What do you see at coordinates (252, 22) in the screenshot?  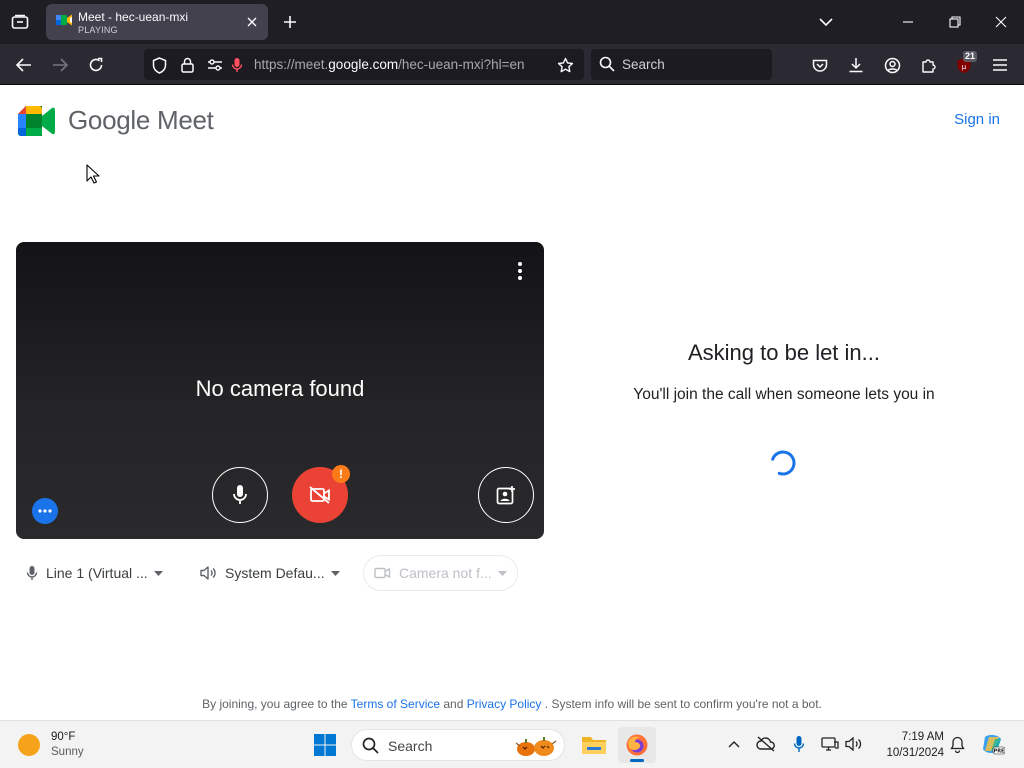 I see `tab-close-icon` at bounding box center [252, 22].